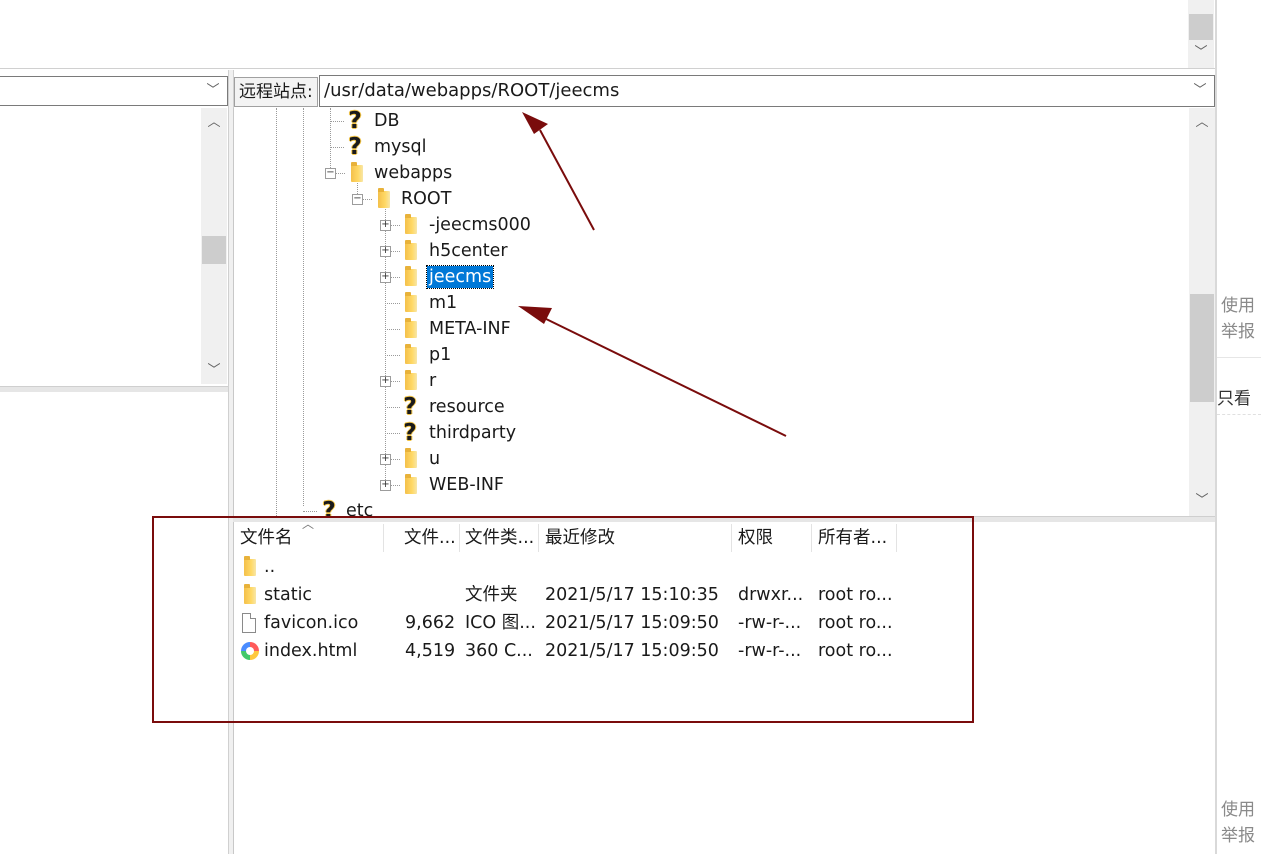 The width and height of the screenshot is (1261, 854). What do you see at coordinates (473, 433) in the screenshot?
I see `tree-item-label: thirdparty` at bounding box center [473, 433].